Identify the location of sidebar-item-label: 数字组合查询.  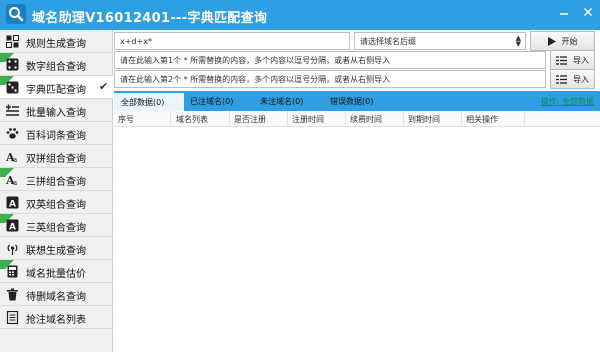
(56, 67).